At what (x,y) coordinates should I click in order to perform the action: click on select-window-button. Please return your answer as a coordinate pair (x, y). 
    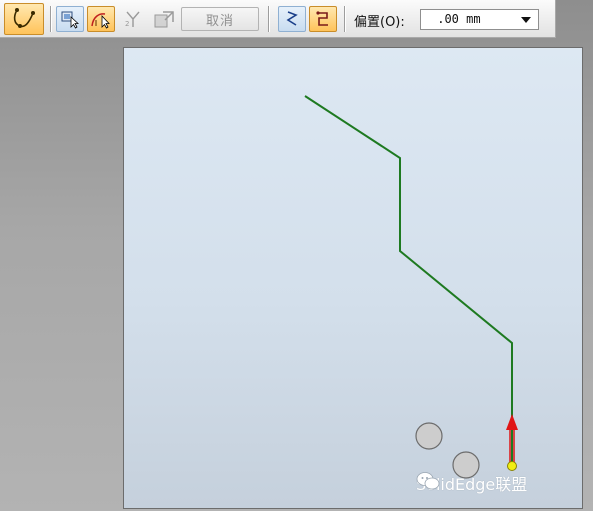
    Looking at the image, I should click on (70, 19).